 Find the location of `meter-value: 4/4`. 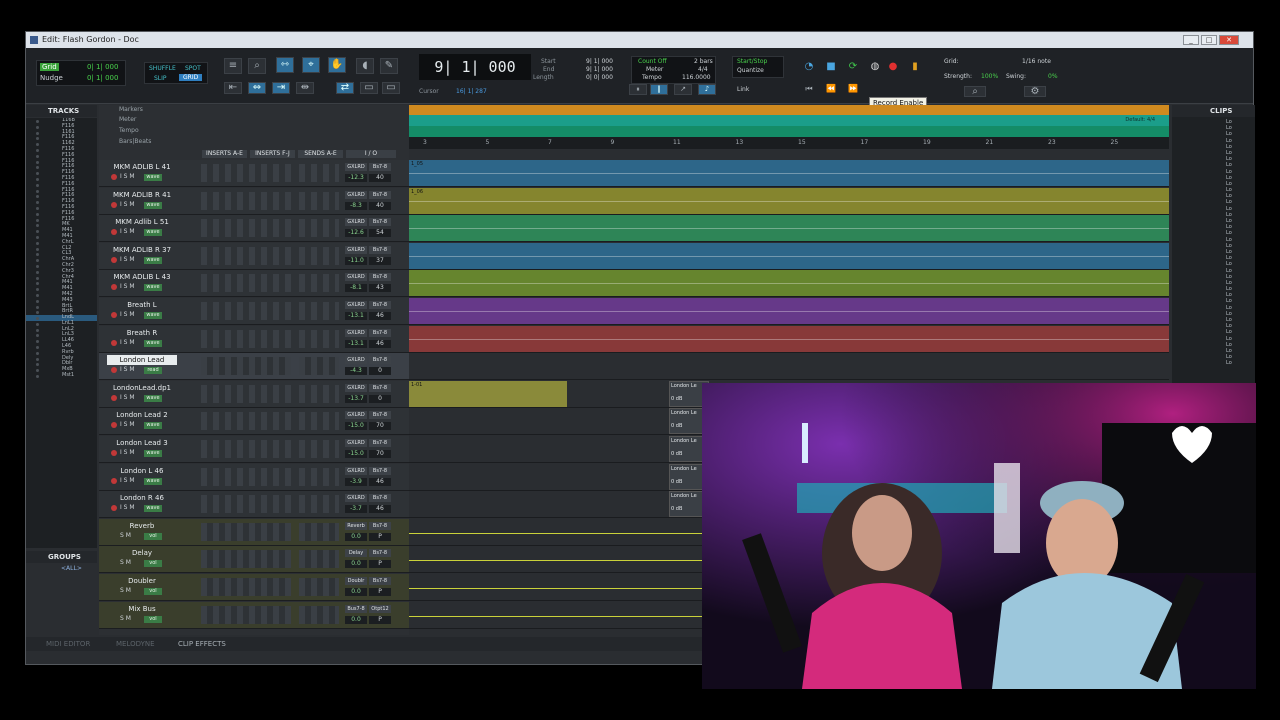

meter-value: 4/4 is located at coordinates (703, 69).